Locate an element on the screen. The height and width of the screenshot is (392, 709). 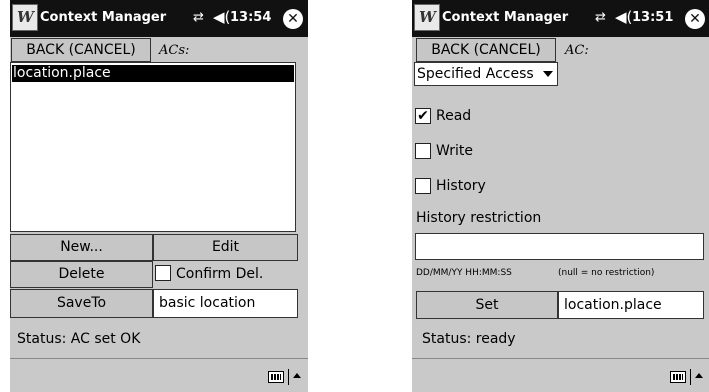
write-checkbox is located at coordinates (423, 151).